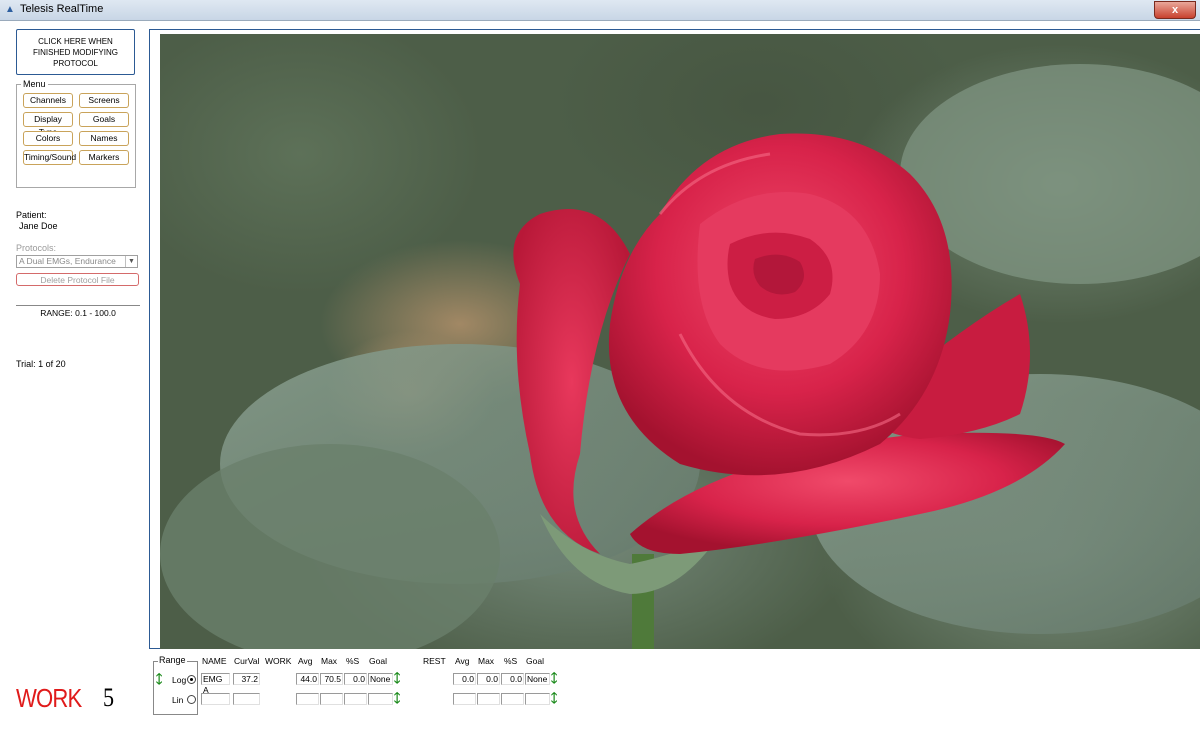 This screenshot has width=1200, height=738. Describe the element at coordinates (191, 699) in the screenshot. I see `lin-radio` at that location.